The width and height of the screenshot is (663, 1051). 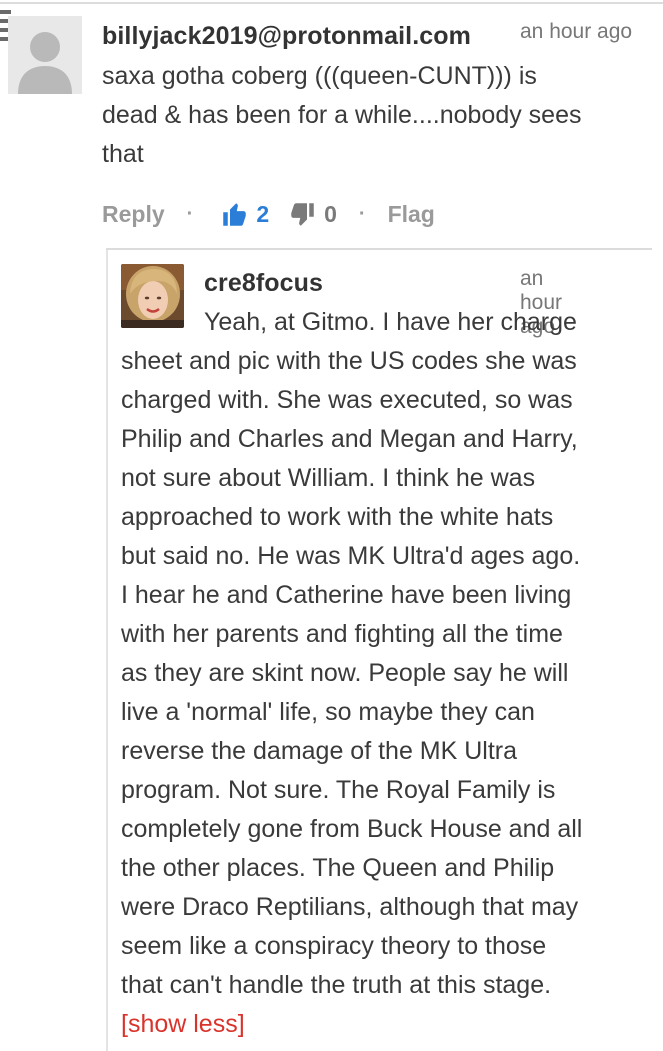 I want to click on reply-line: Philip and Charles and Megan and Harry,, so click(x=349, y=439).